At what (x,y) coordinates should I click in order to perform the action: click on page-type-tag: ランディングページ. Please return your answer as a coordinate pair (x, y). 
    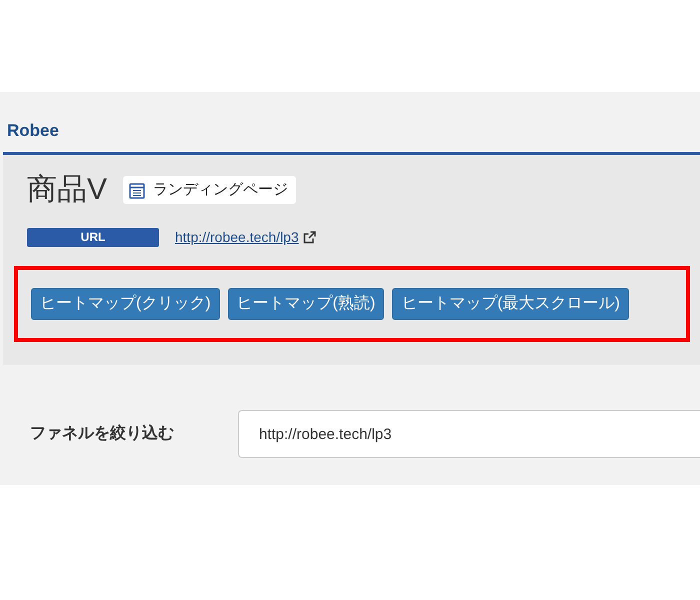
    Looking at the image, I should click on (209, 190).